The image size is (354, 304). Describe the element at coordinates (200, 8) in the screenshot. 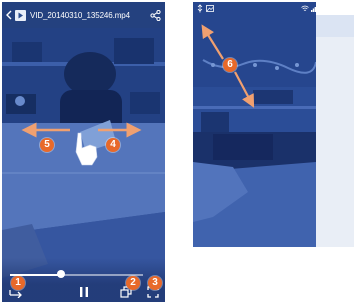

I see `usb-icon` at that location.